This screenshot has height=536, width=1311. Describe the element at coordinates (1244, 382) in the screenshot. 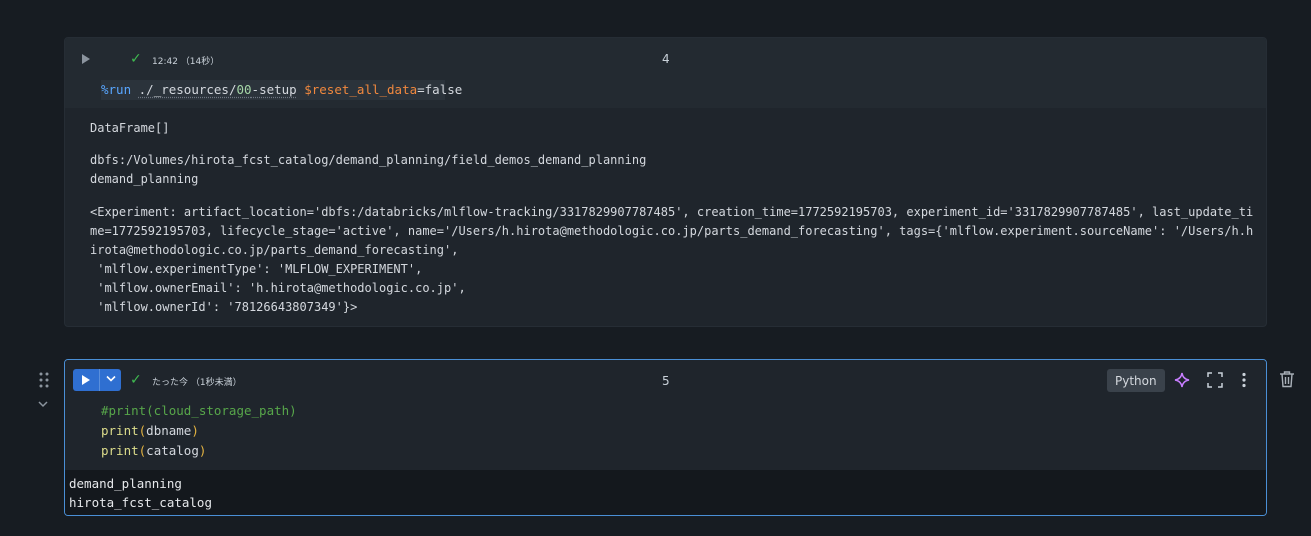

I see `more-options-icon` at that location.